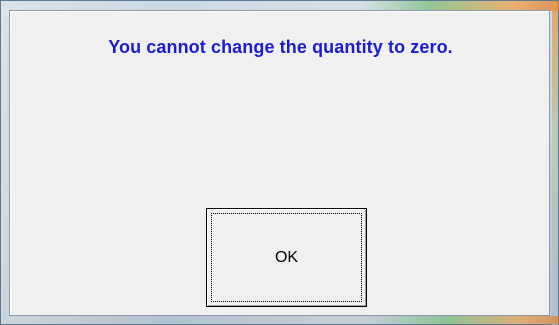 This screenshot has width=559, height=325. Describe the element at coordinates (465, 320) in the screenshot. I see `frame-glass-highlight-bottom` at that location.